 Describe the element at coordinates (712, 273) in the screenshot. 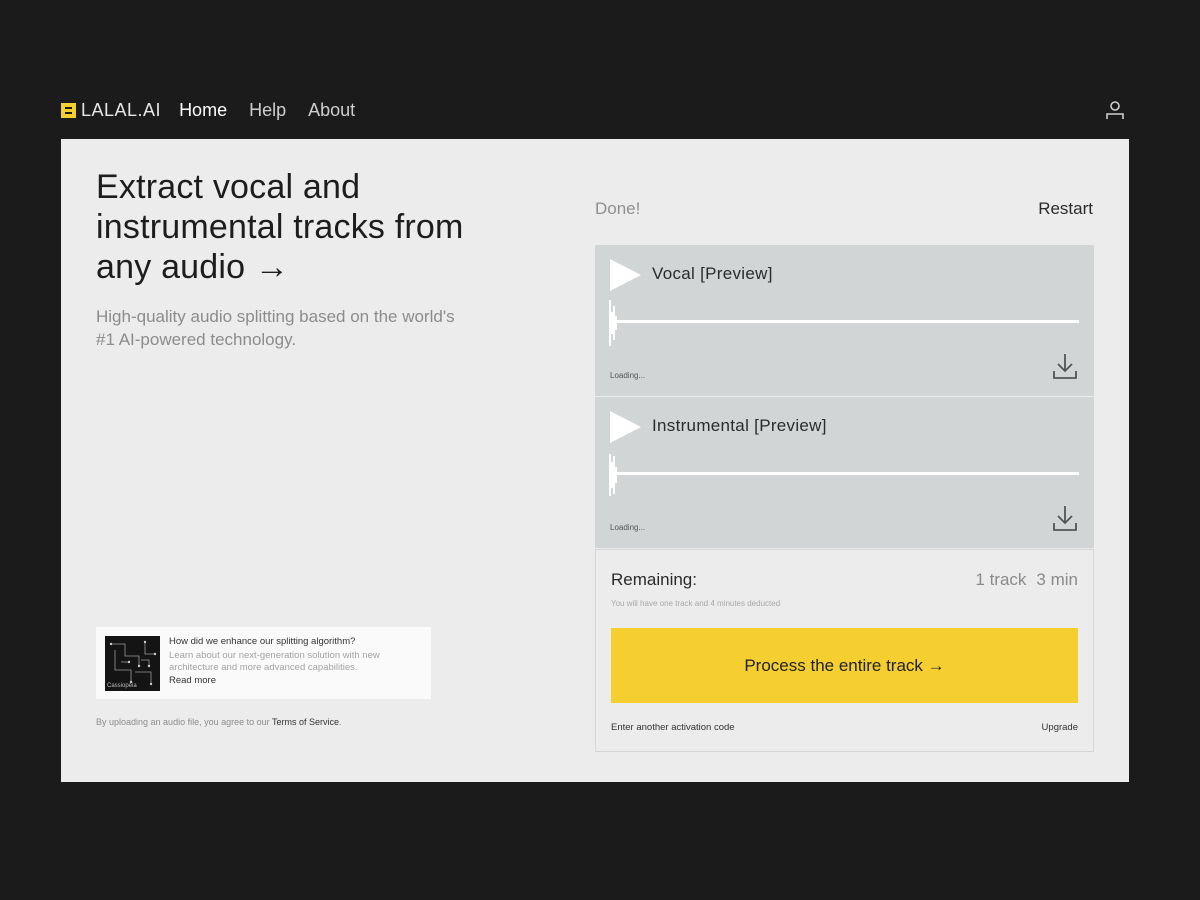

I see `track-name: Vocal [Preview]` at that location.